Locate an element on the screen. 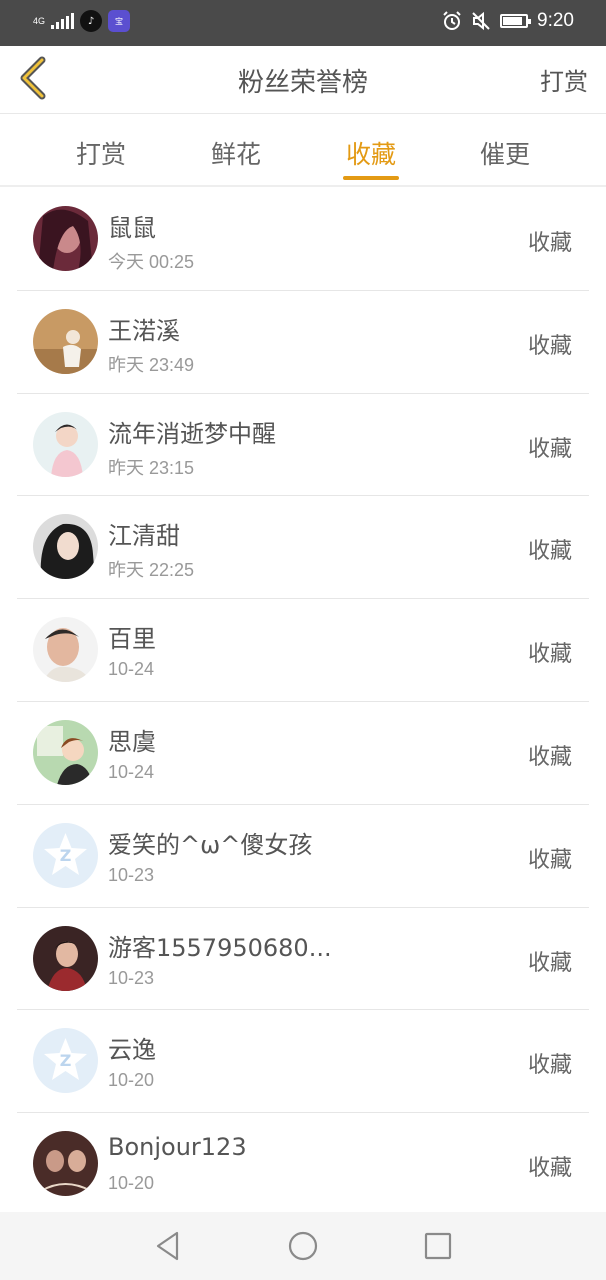 This screenshot has height=1280, width=606. active-tab-indicator is located at coordinates (371, 178).